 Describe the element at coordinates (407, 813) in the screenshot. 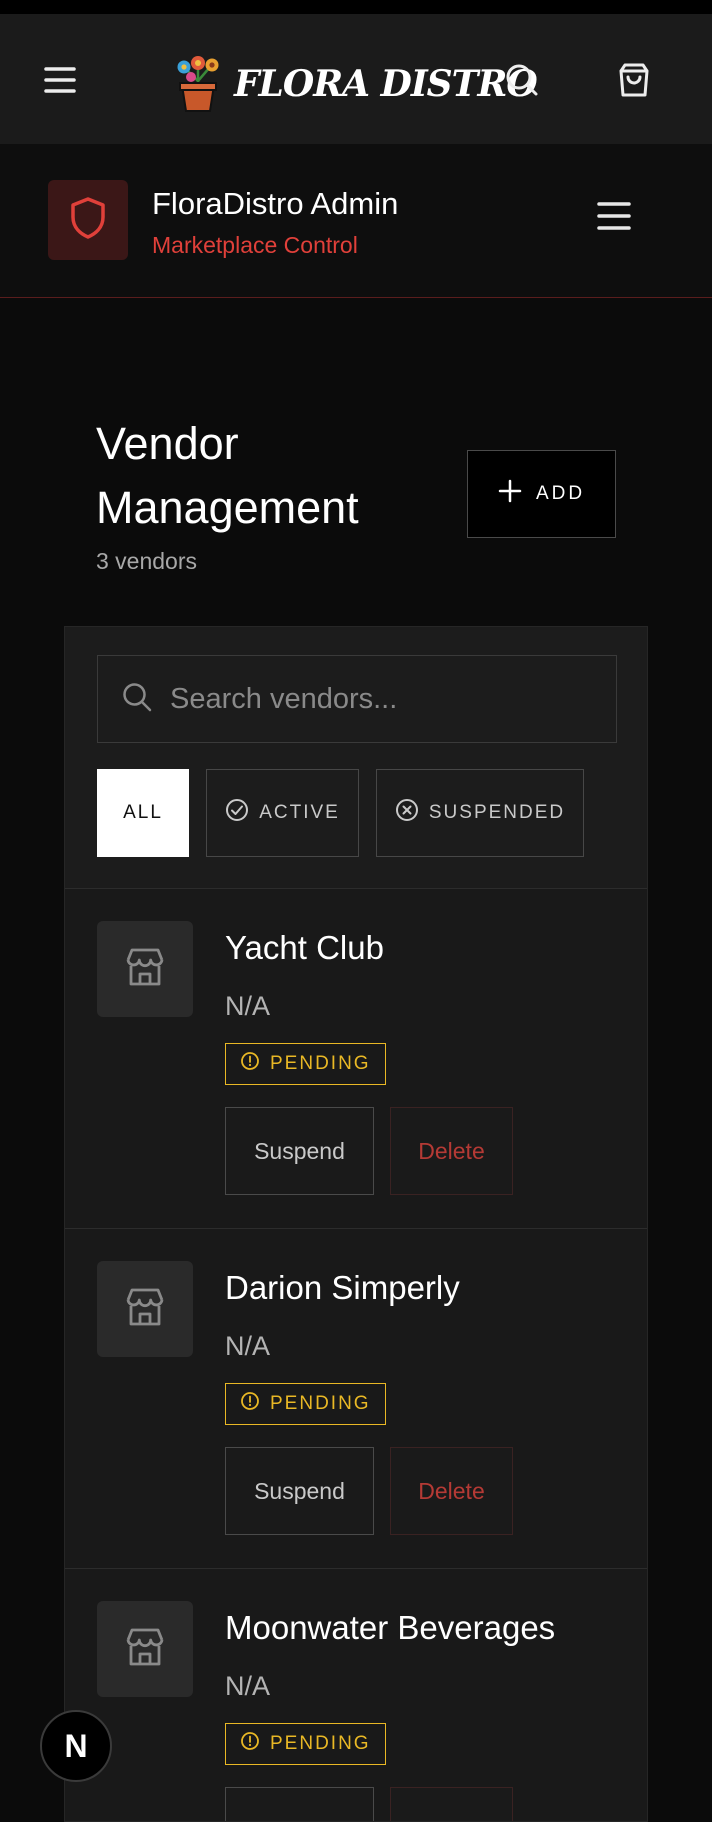

I see `x-circle-icon` at that location.